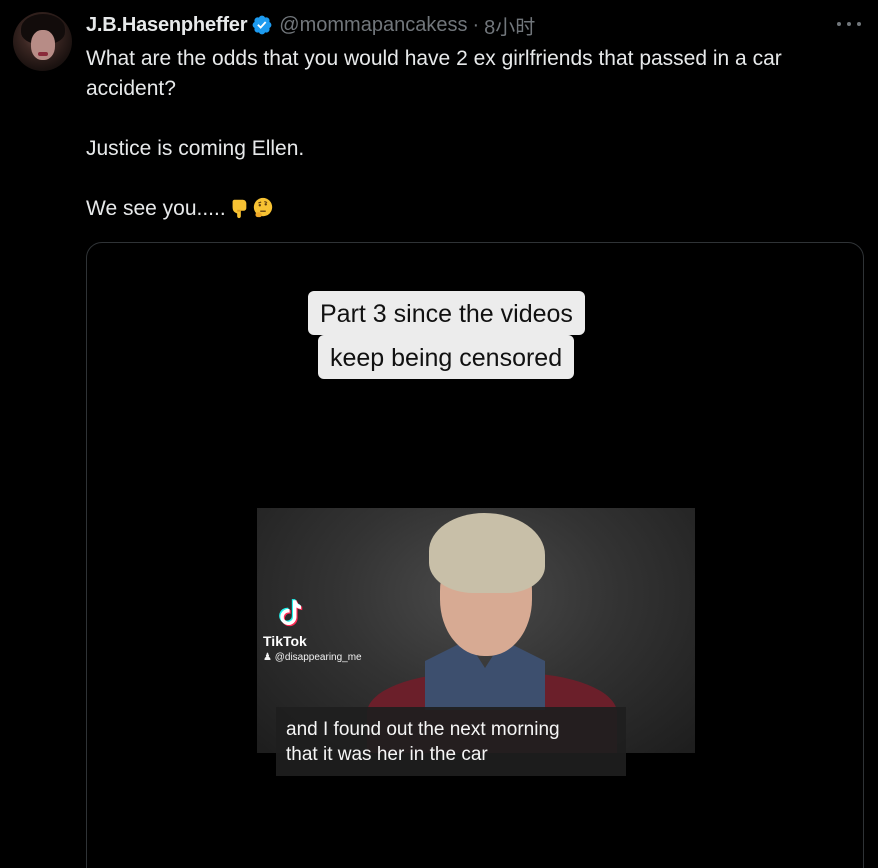 Image resolution: width=878 pixels, height=868 pixels. Describe the element at coordinates (312, 630) in the screenshot. I see `tiktok-watermark: TikTok ♟ @disappearing_me` at that location.